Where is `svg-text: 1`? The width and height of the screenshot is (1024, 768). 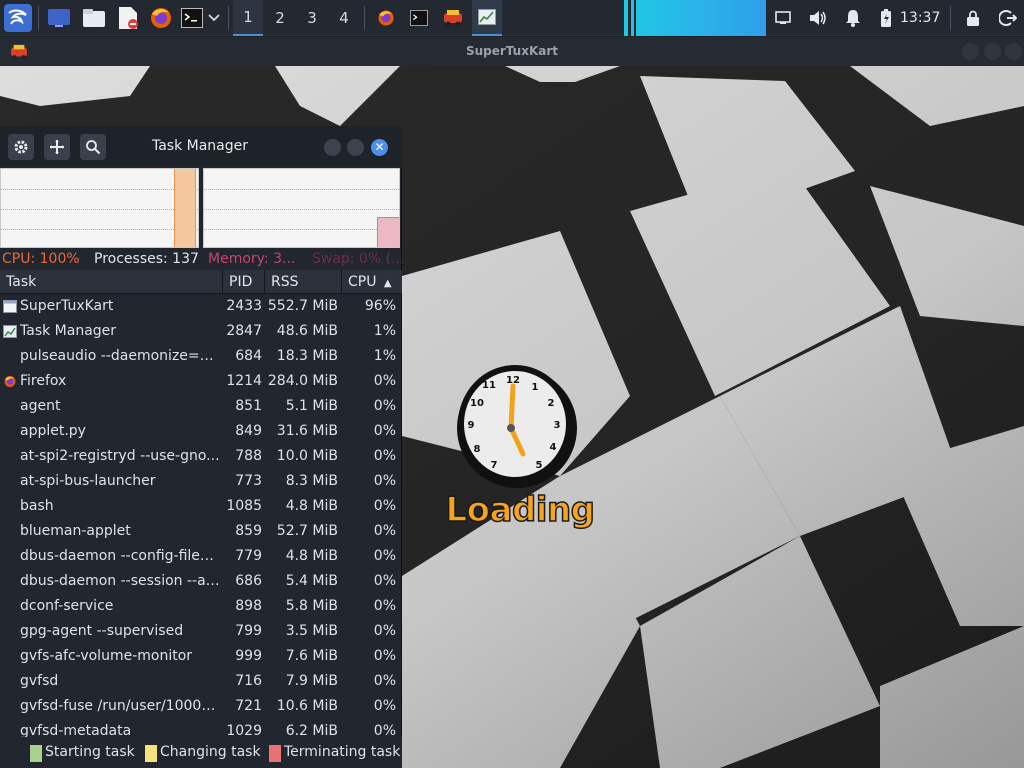
svg-text: 1 is located at coordinates (535, 387).